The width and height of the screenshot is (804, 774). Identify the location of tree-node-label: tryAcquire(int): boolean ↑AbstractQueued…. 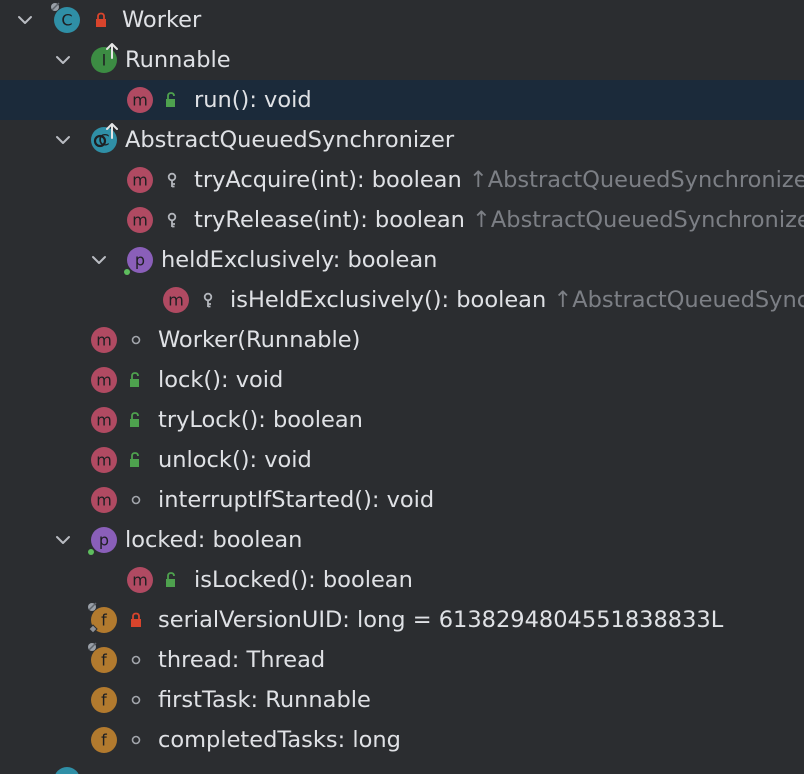
(499, 180).